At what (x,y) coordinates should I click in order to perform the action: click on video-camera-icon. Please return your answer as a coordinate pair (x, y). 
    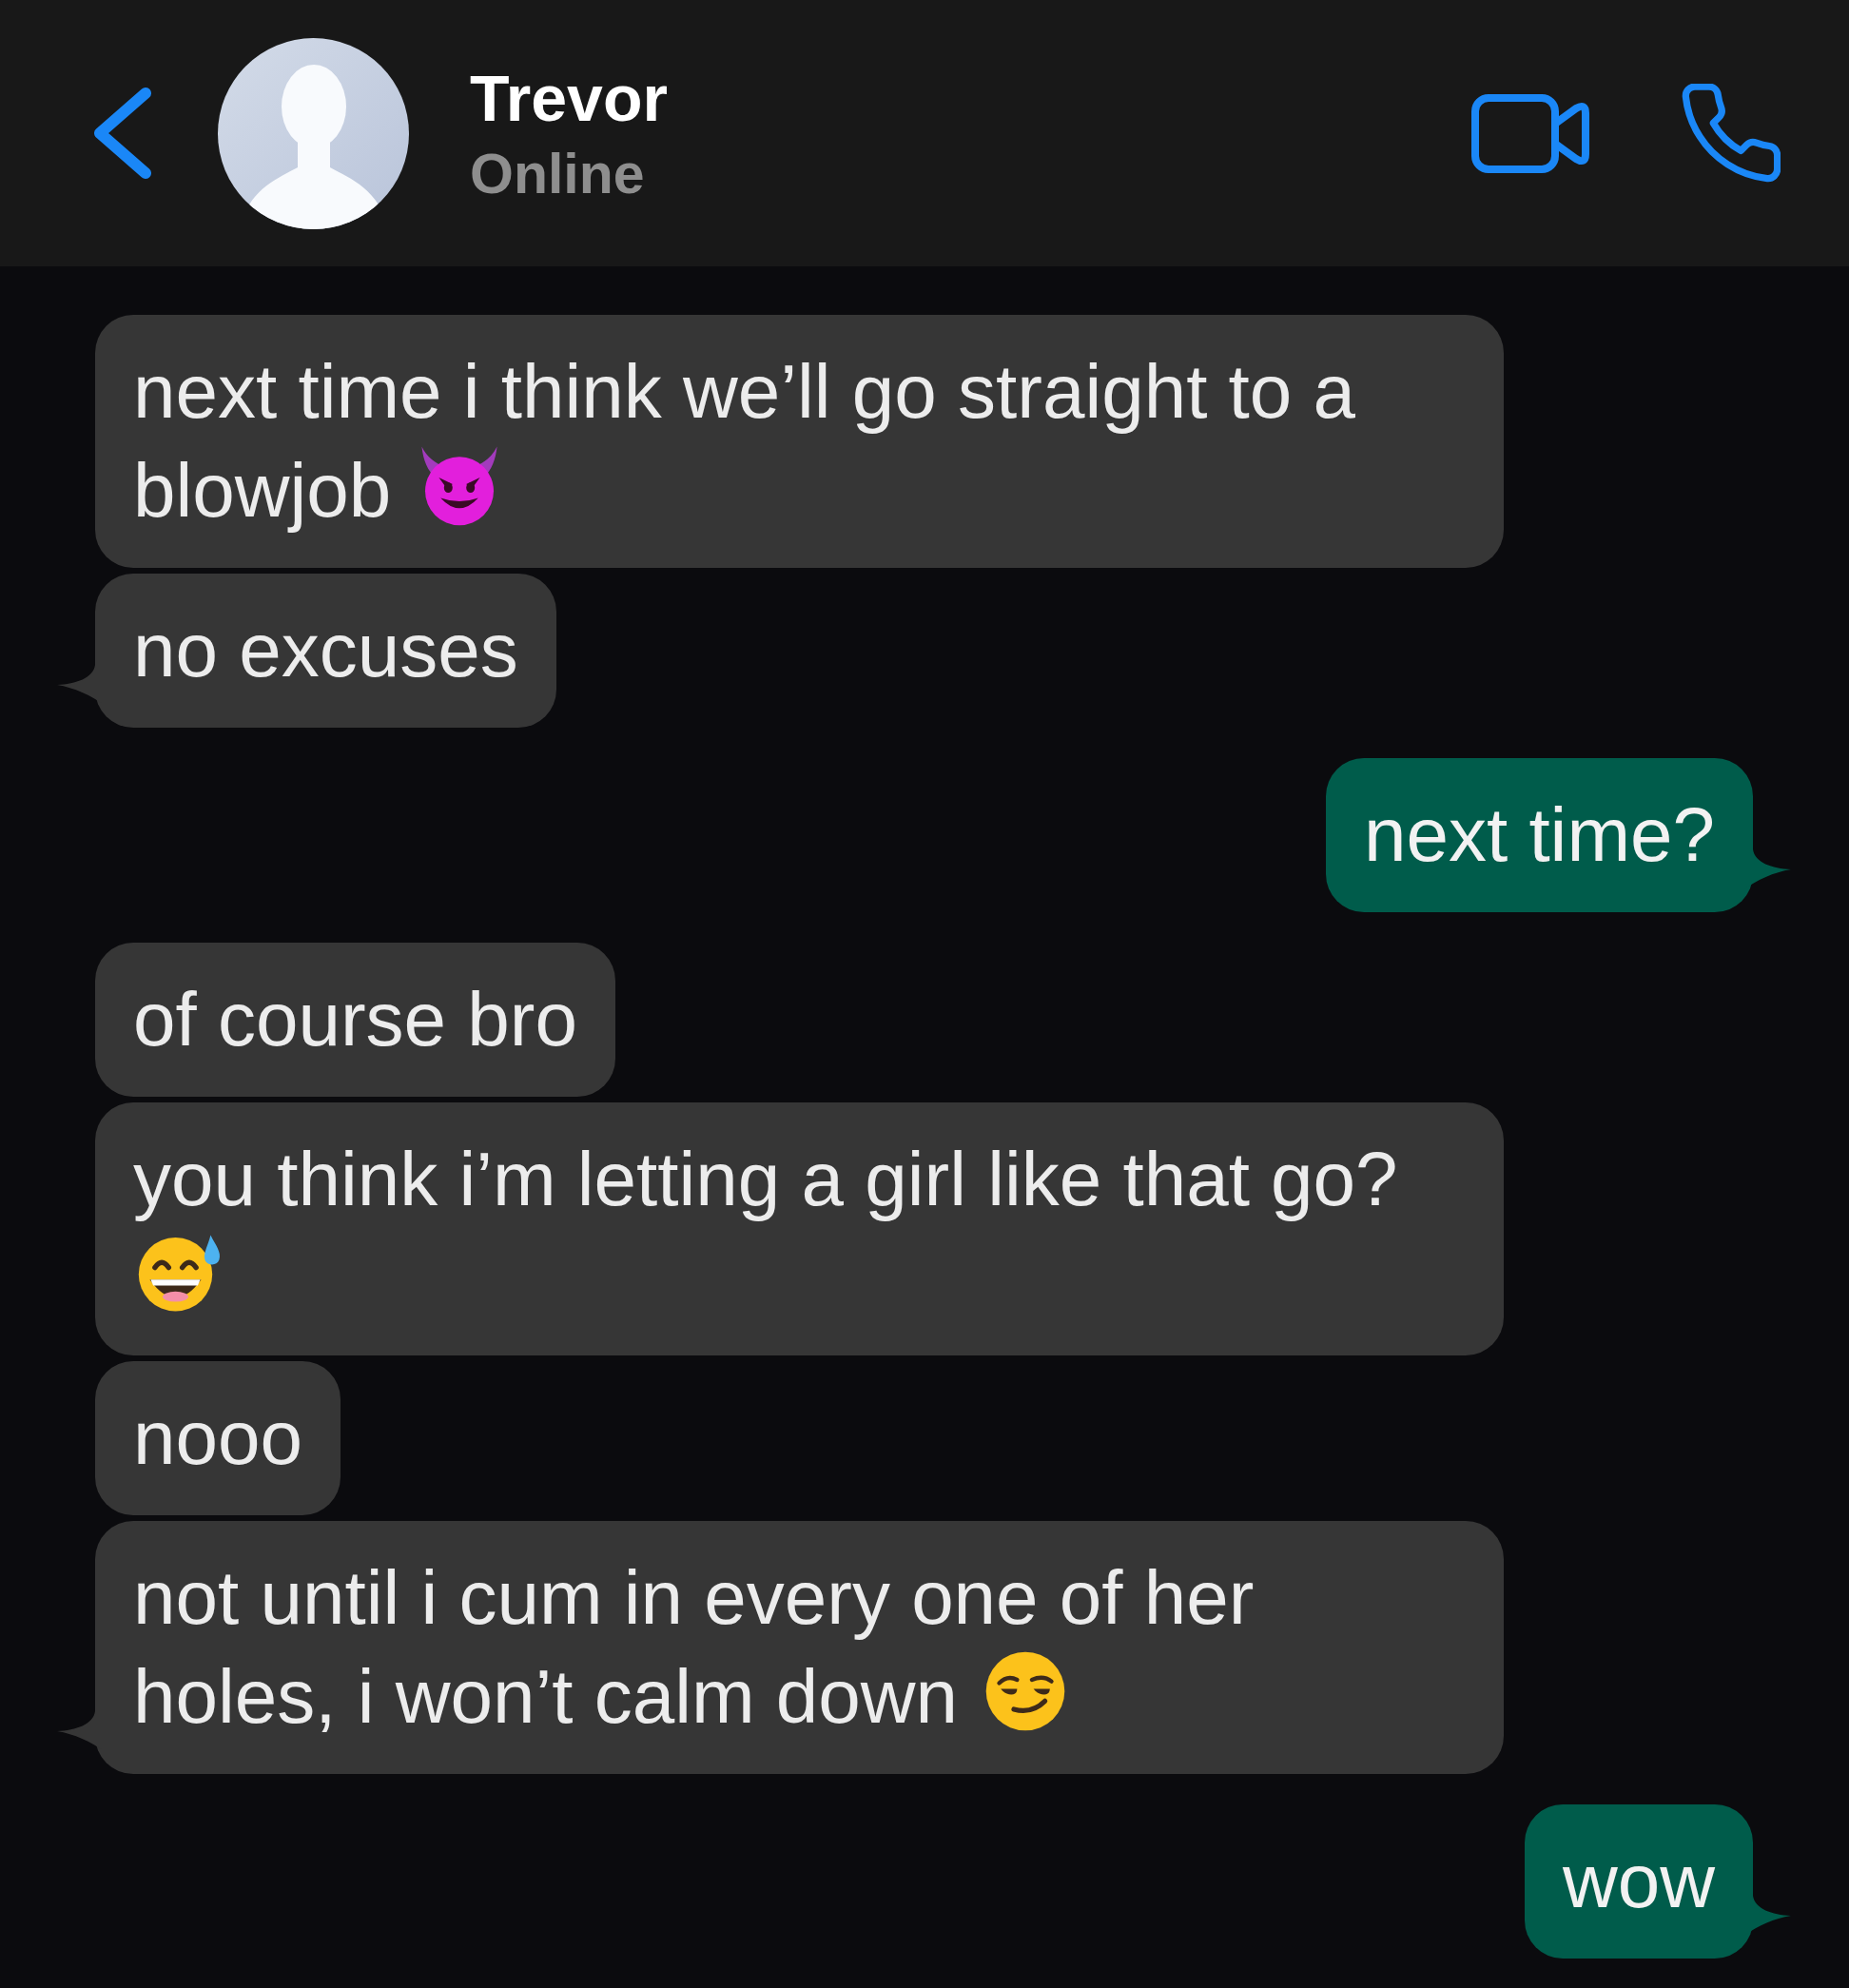
    Looking at the image, I should click on (1530, 133).